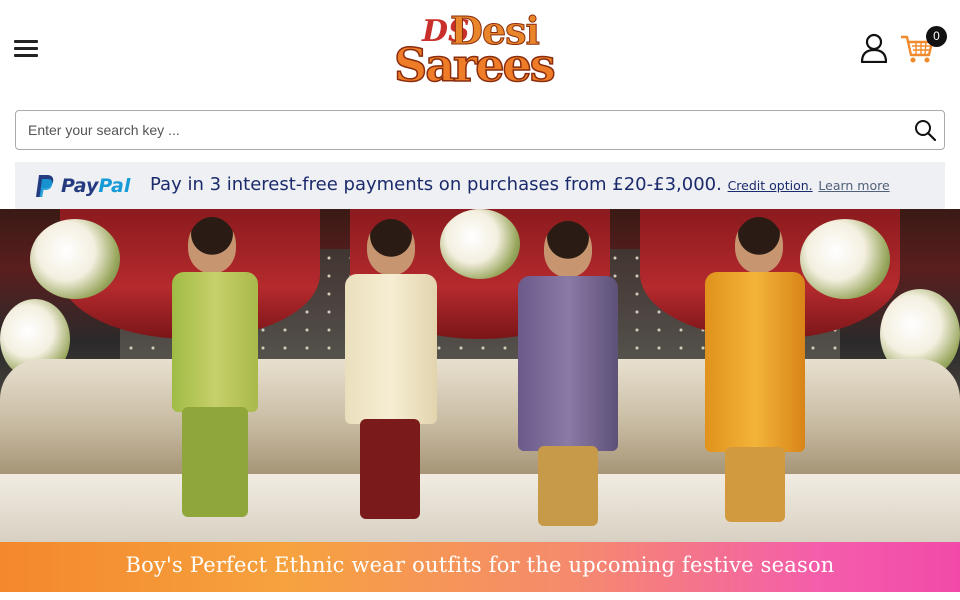  What do you see at coordinates (390, 379) in the screenshot?
I see `hero-model-boy-cream` at bounding box center [390, 379].